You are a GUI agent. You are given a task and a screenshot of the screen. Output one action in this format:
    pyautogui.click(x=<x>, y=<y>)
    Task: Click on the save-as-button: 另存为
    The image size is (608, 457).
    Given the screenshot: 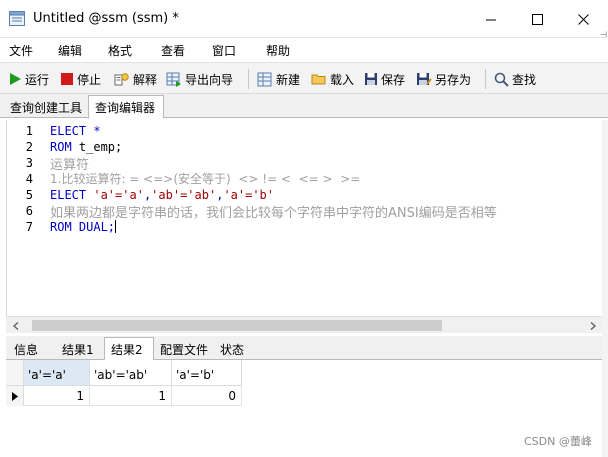 What is the action you would take?
    pyautogui.click(x=443, y=79)
    